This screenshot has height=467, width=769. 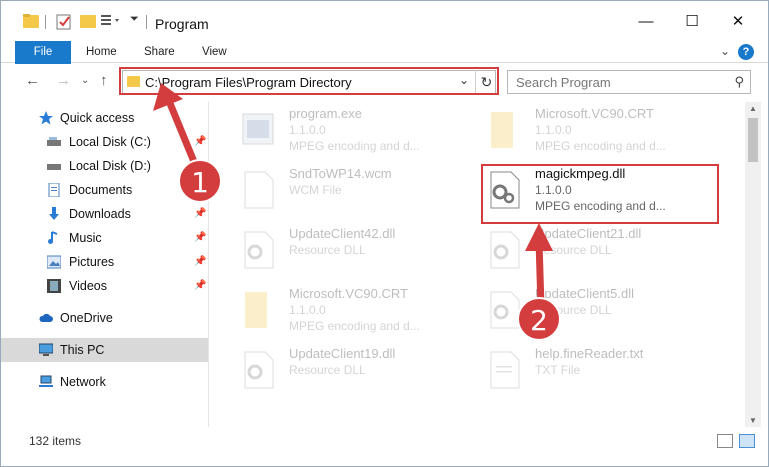 I want to click on minimize-button: —, so click(x=646, y=21).